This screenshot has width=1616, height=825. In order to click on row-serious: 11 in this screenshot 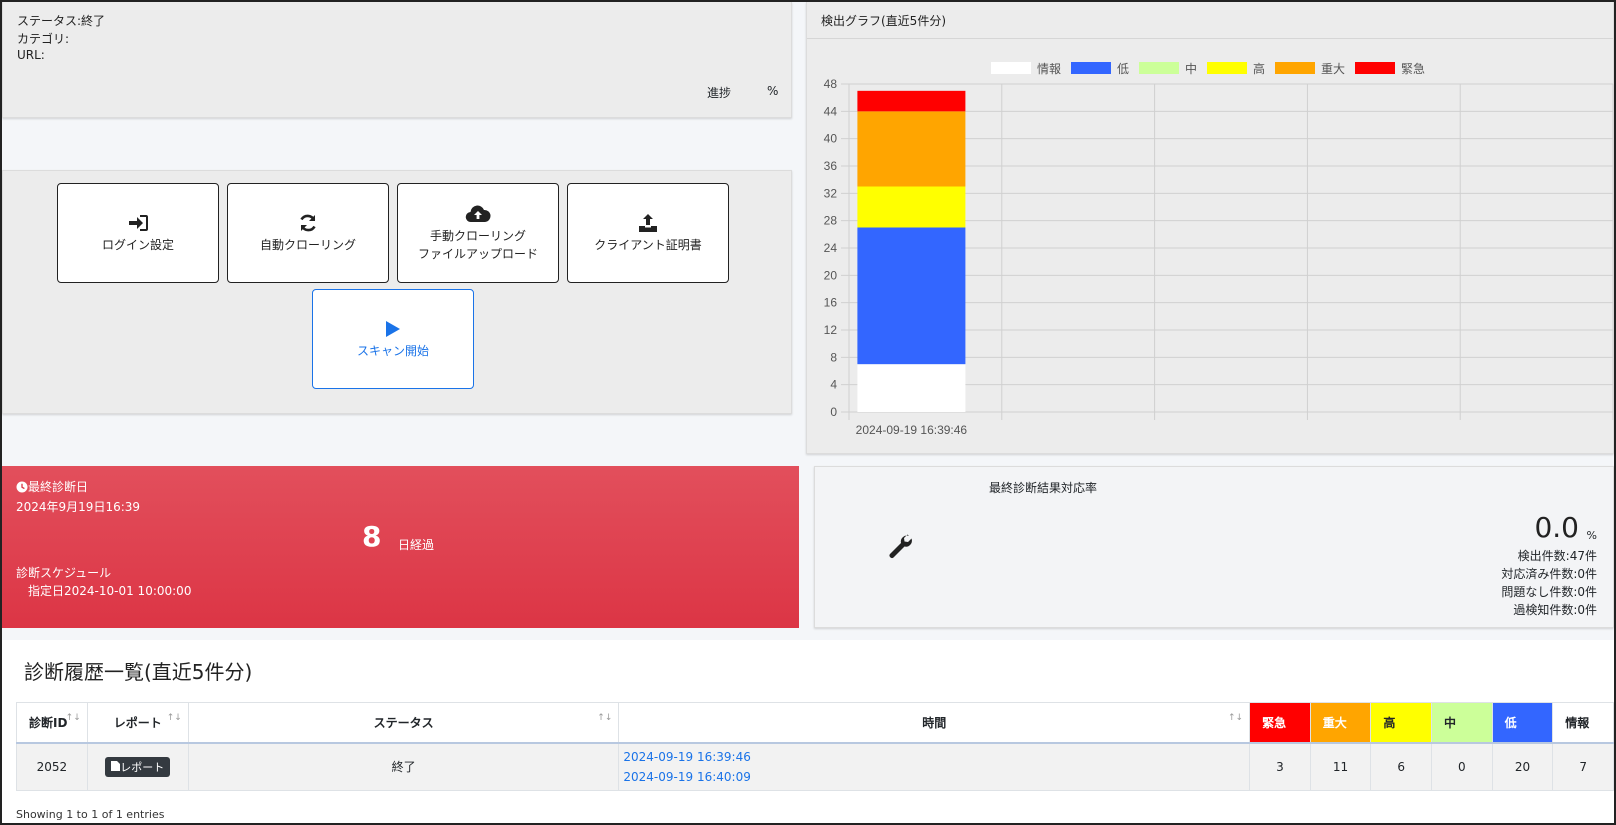, I will do `click(1340, 766)`.